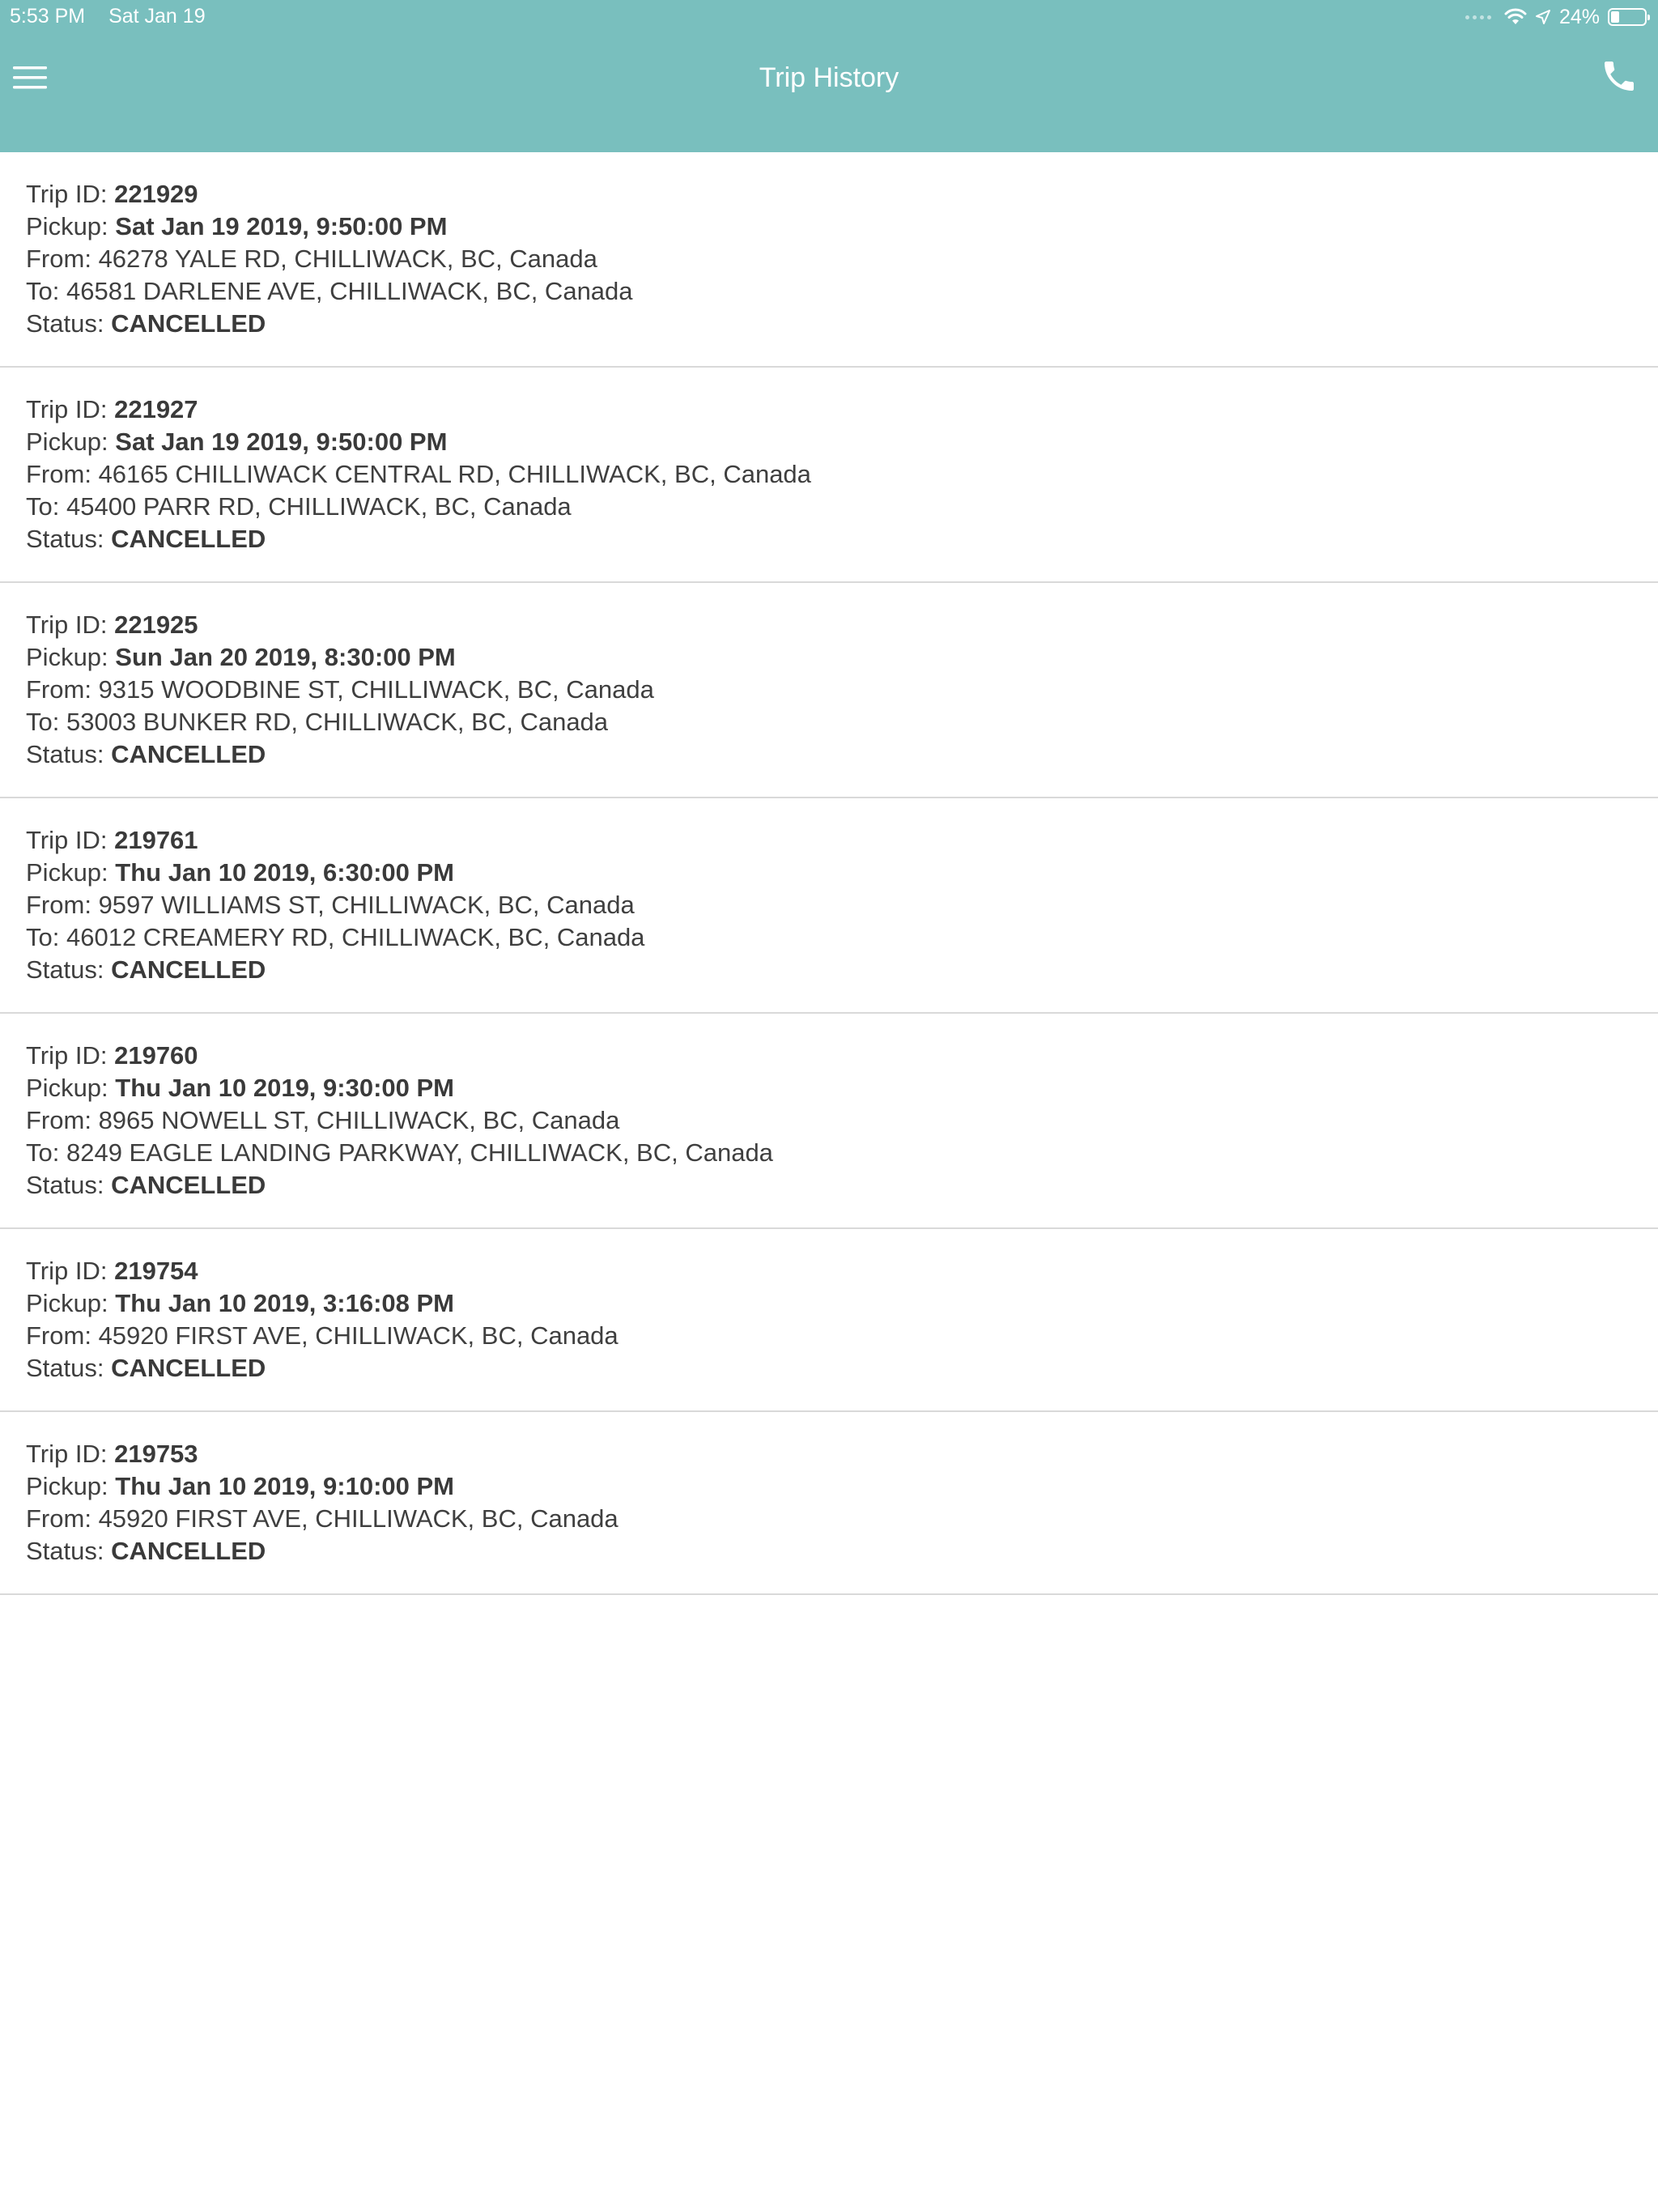 This screenshot has width=1658, height=2212. Describe the element at coordinates (285, 657) in the screenshot. I see `trip-pickup-value: Sun Jan 20 2019, 8:30:00 PM` at that location.